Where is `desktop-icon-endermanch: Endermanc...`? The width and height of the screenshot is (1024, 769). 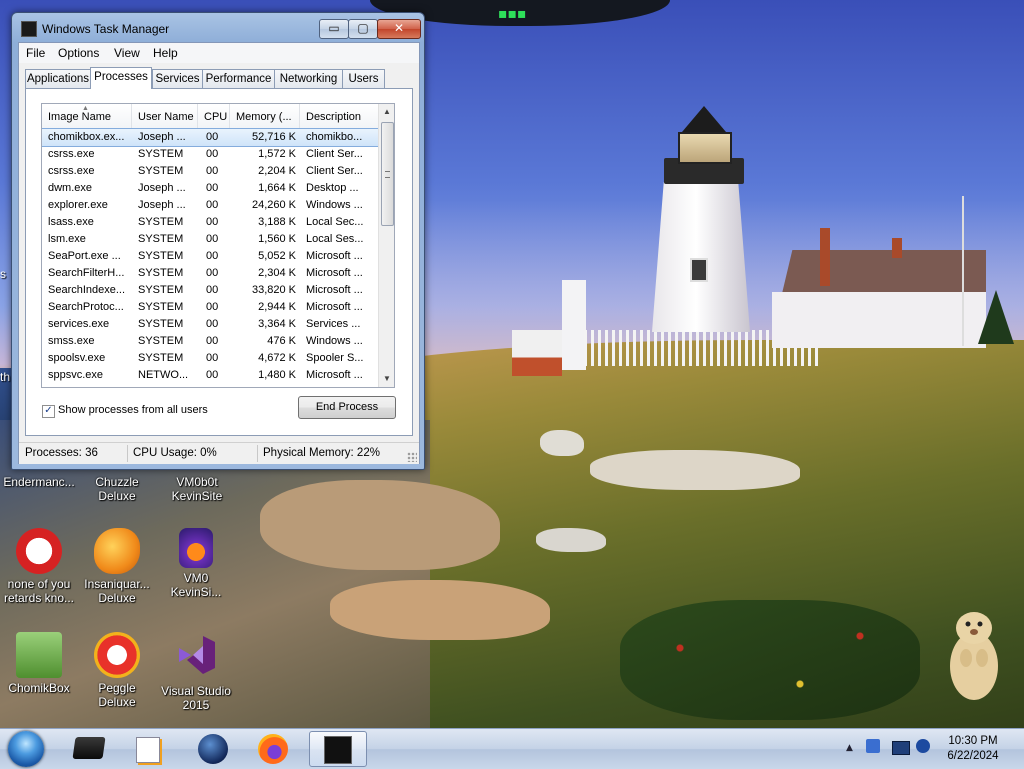 desktop-icon-endermanch: Endermanc... is located at coordinates (39, 482).